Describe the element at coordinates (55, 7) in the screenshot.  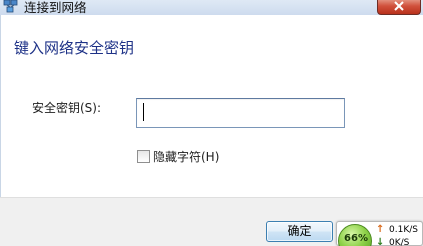
I see `window-title: 连接到网络` at that location.